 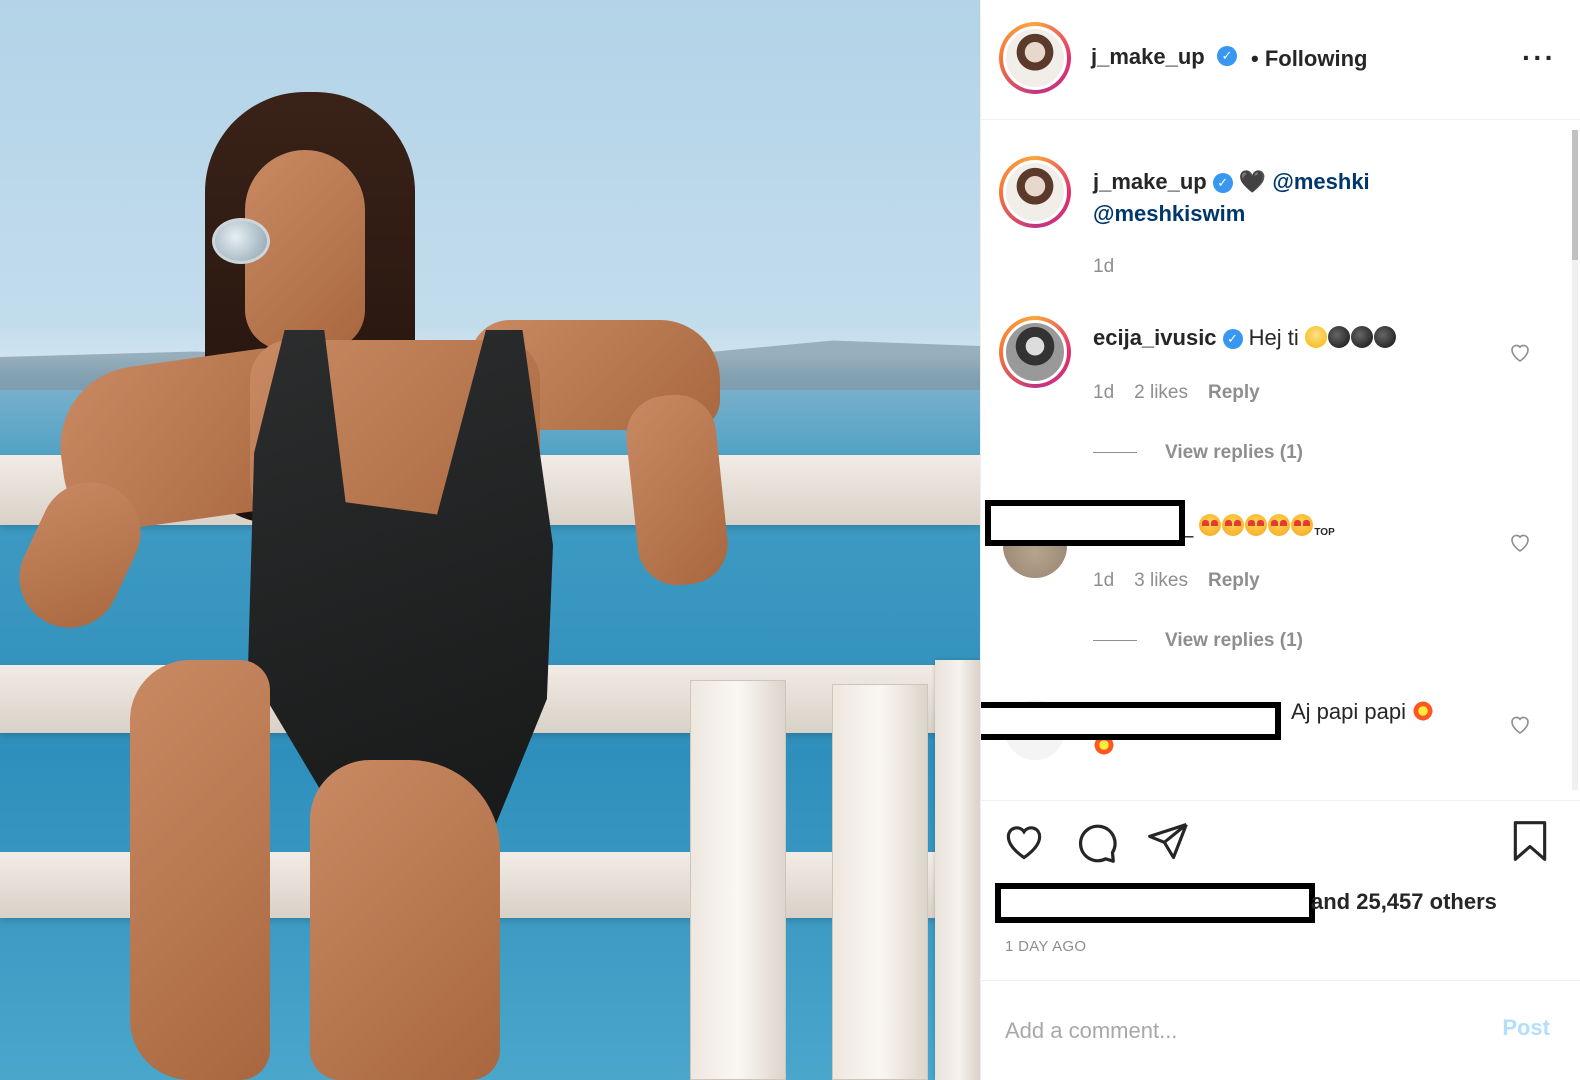 What do you see at coordinates (1252, 181) in the screenshot?
I see `caption-heart-emoji: 🖤` at bounding box center [1252, 181].